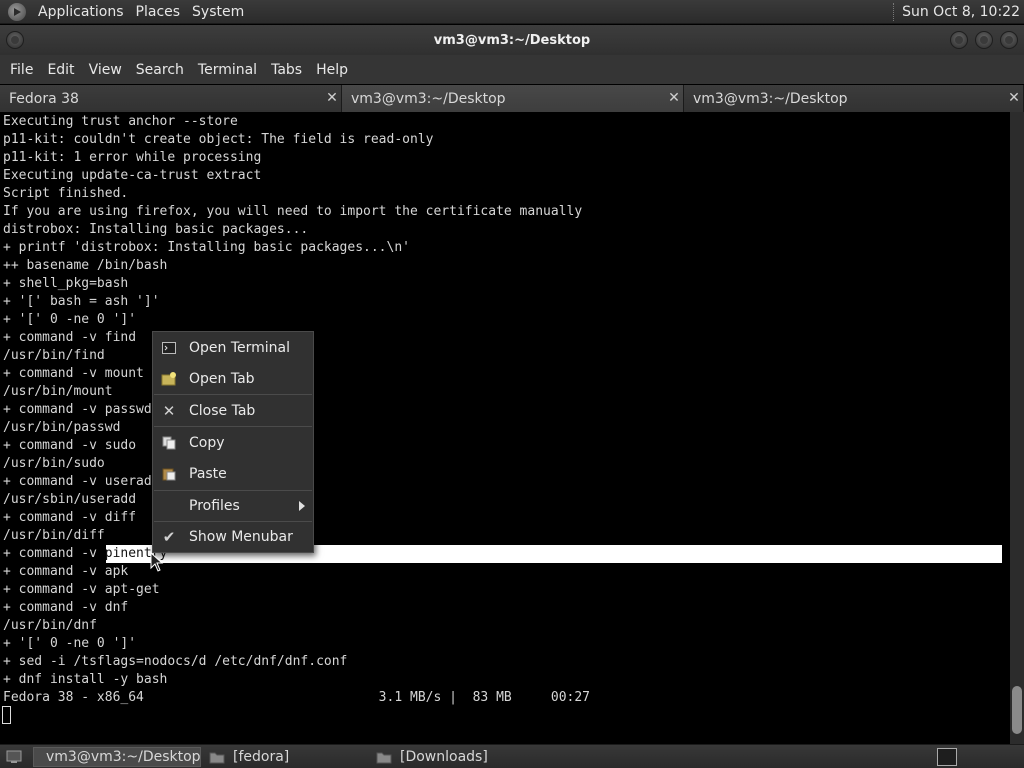 This screenshot has width=1024, height=768. I want to click on menu-copy: Copy, so click(233, 443).